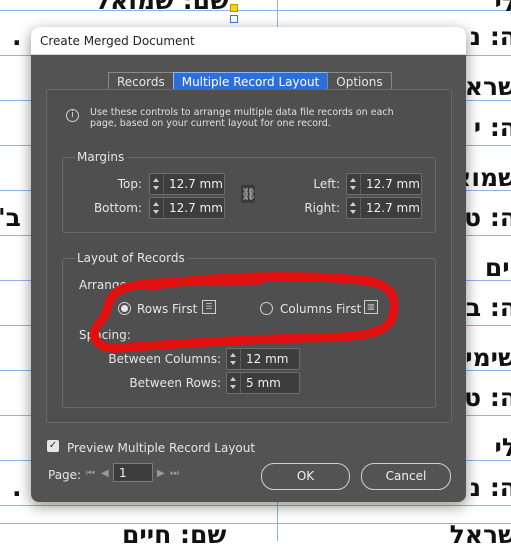  Describe the element at coordinates (320, 309) in the screenshot. I see `columns-first-label: Columns First` at that location.